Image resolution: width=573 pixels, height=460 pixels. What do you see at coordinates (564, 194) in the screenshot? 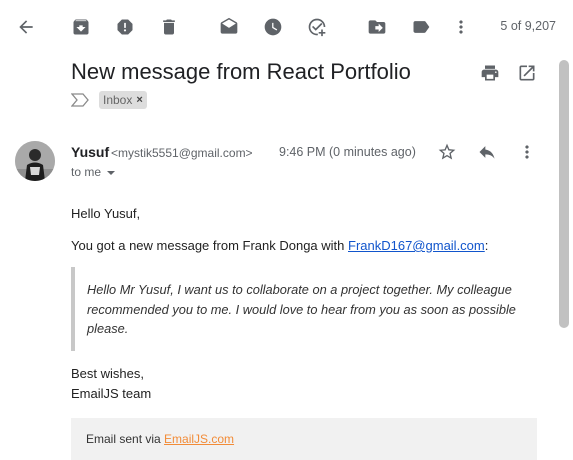
I see `scrollbar-thumb` at bounding box center [564, 194].